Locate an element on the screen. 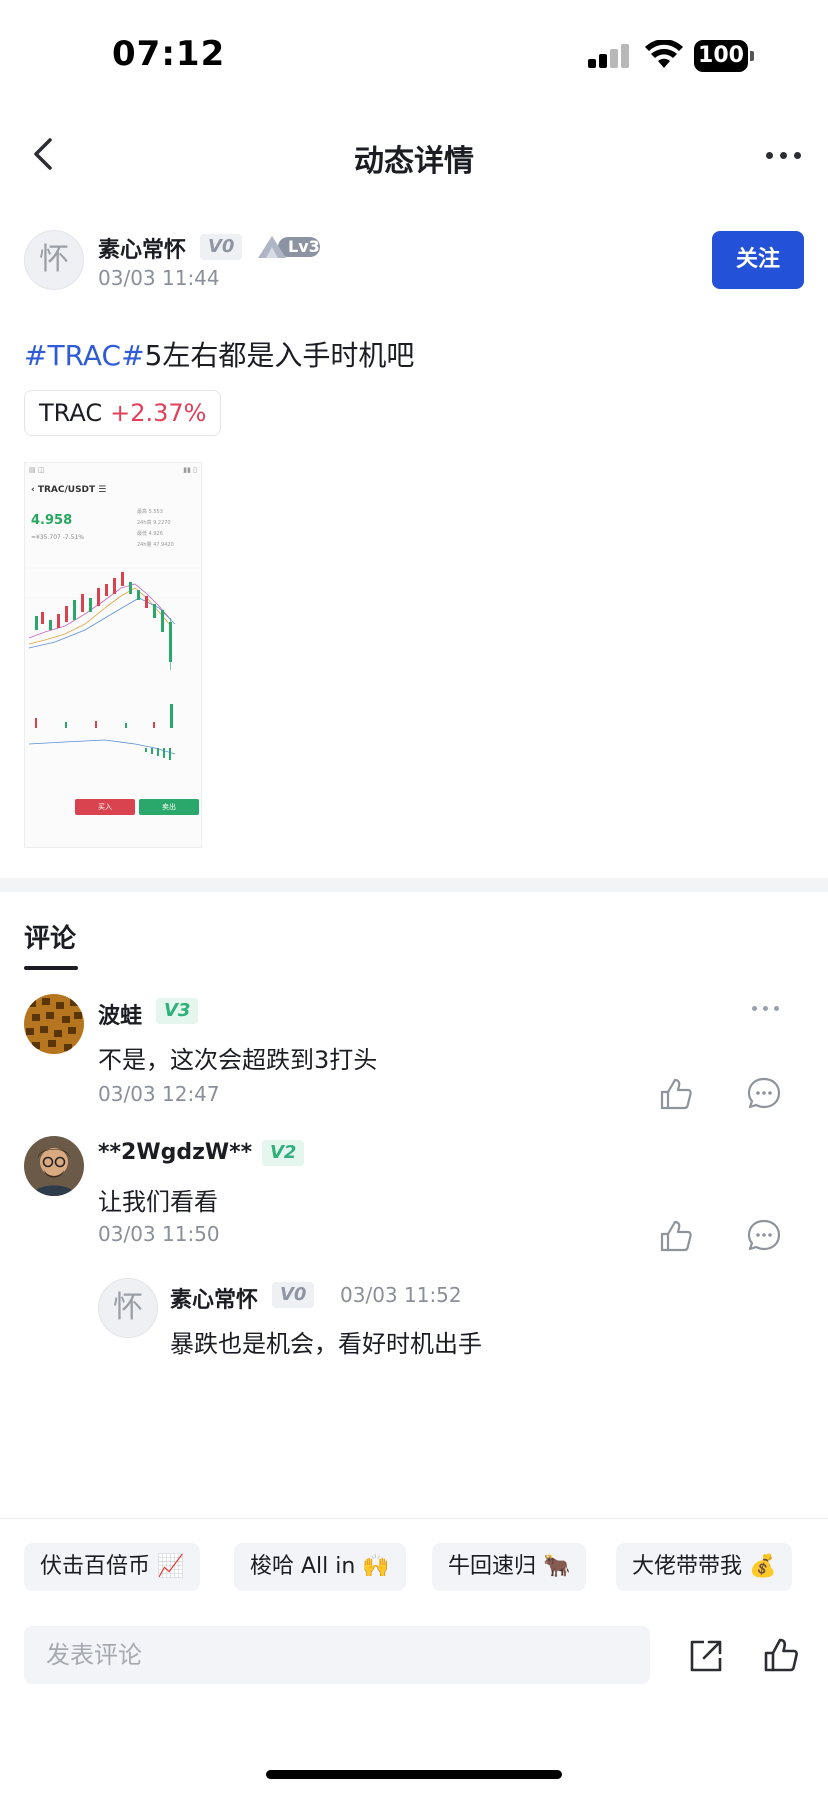 The width and height of the screenshot is (828, 1795). reply-text: 暴跌也是机会，看好时机出手 is located at coordinates (326, 1344).